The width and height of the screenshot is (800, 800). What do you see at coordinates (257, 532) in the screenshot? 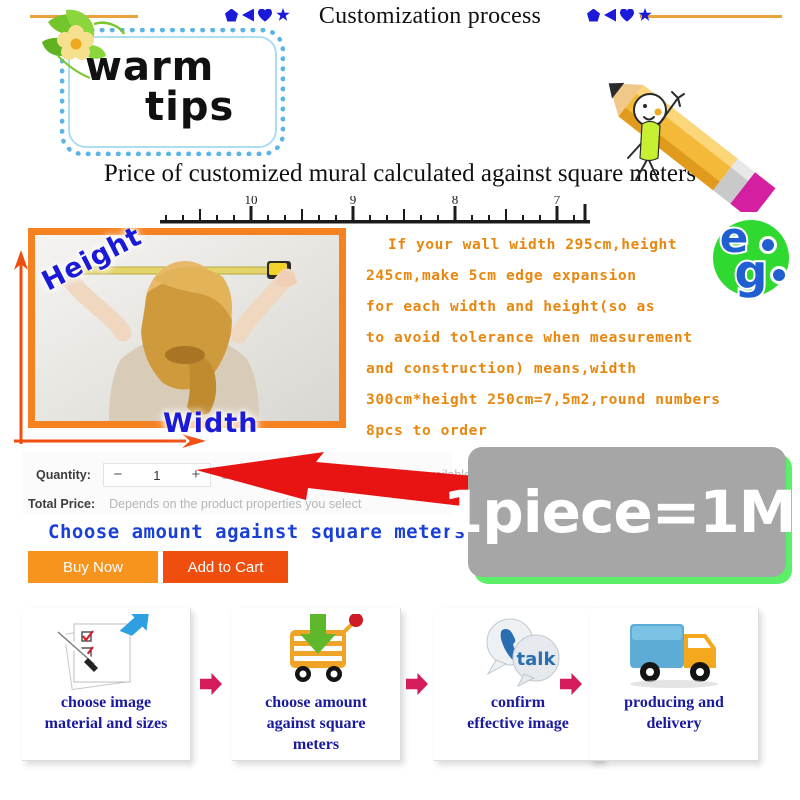
I see `choose-amount-note: Choose amount against square meters` at bounding box center [257, 532].